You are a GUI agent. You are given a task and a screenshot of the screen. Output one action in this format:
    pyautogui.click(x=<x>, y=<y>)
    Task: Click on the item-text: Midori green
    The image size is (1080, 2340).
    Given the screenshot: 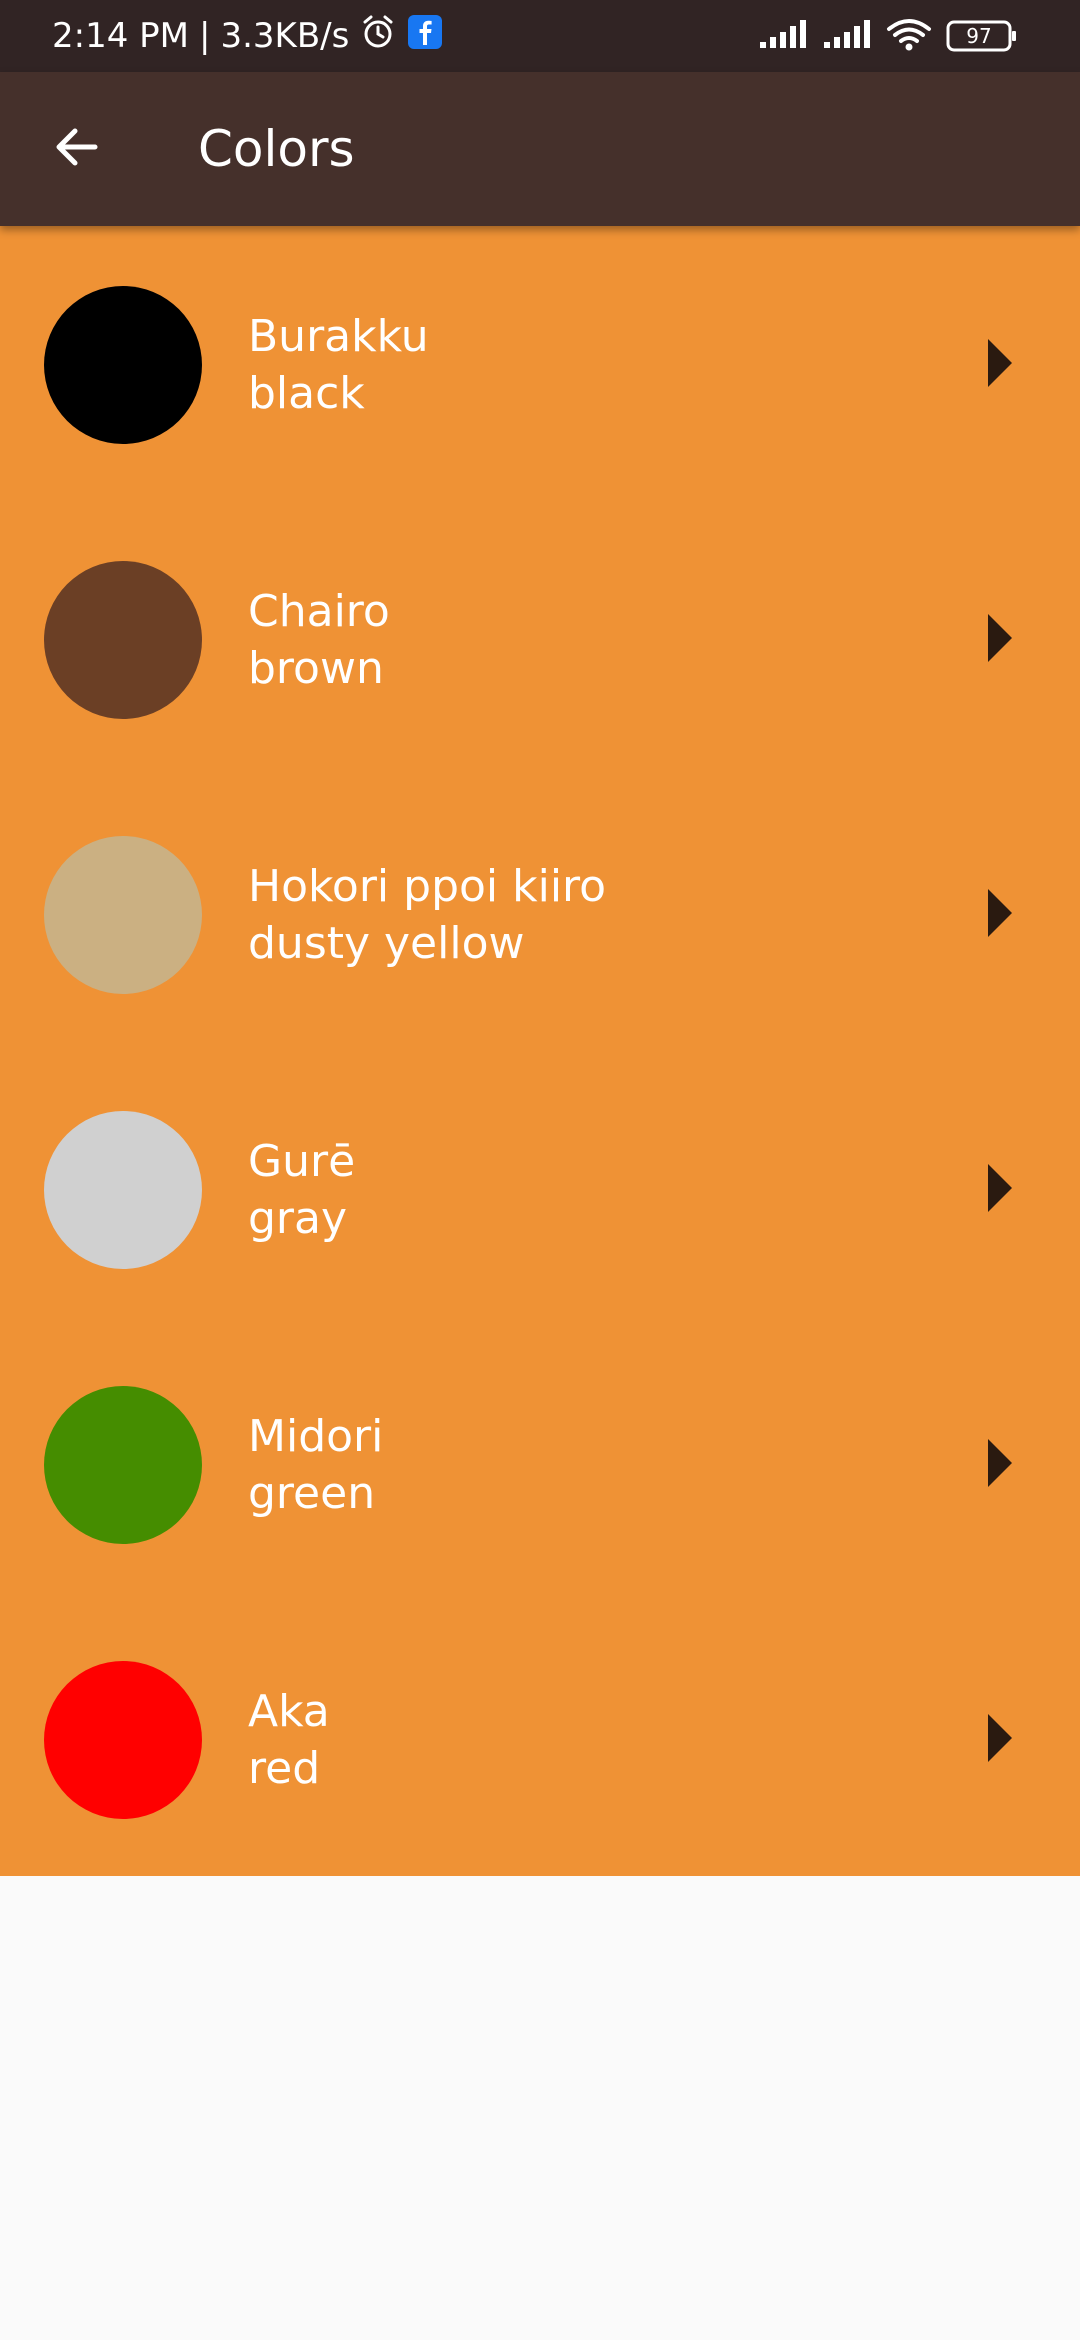 What is the action you would take?
    pyautogui.click(x=315, y=1465)
    